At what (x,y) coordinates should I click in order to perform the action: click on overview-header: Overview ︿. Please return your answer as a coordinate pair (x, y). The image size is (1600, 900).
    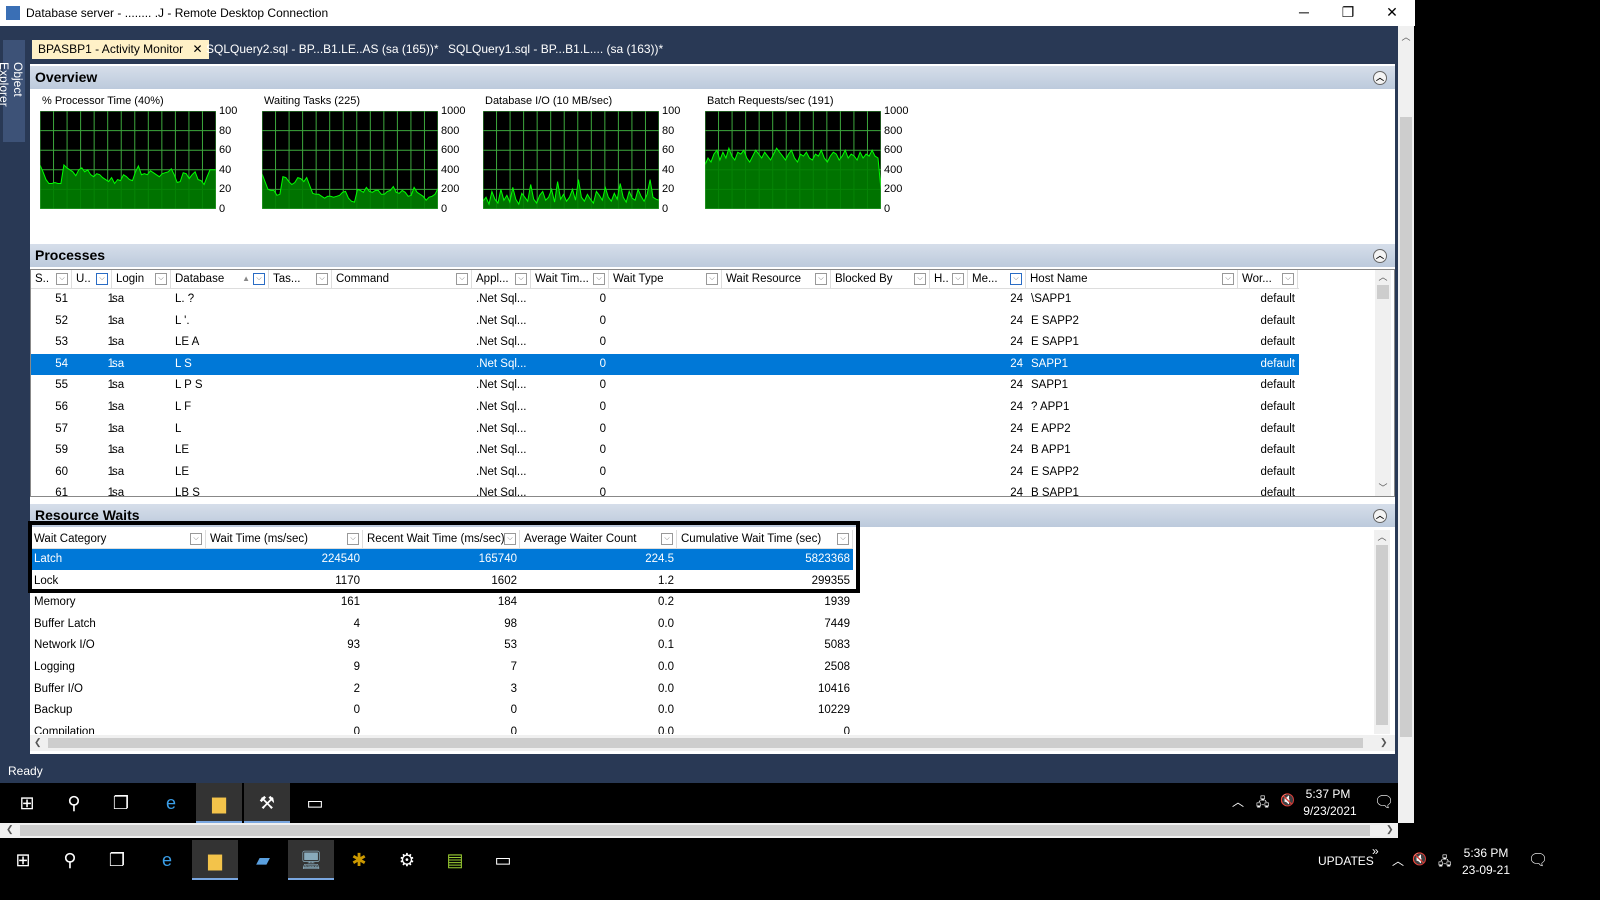
    Looking at the image, I should click on (712, 77).